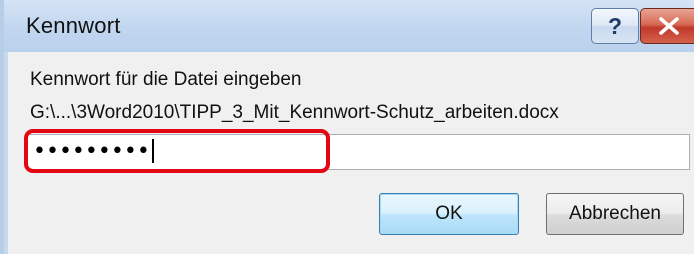  Describe the element at coordinates (73, 25) in the screenshot. I see `window-title: Kennwort` at that location.